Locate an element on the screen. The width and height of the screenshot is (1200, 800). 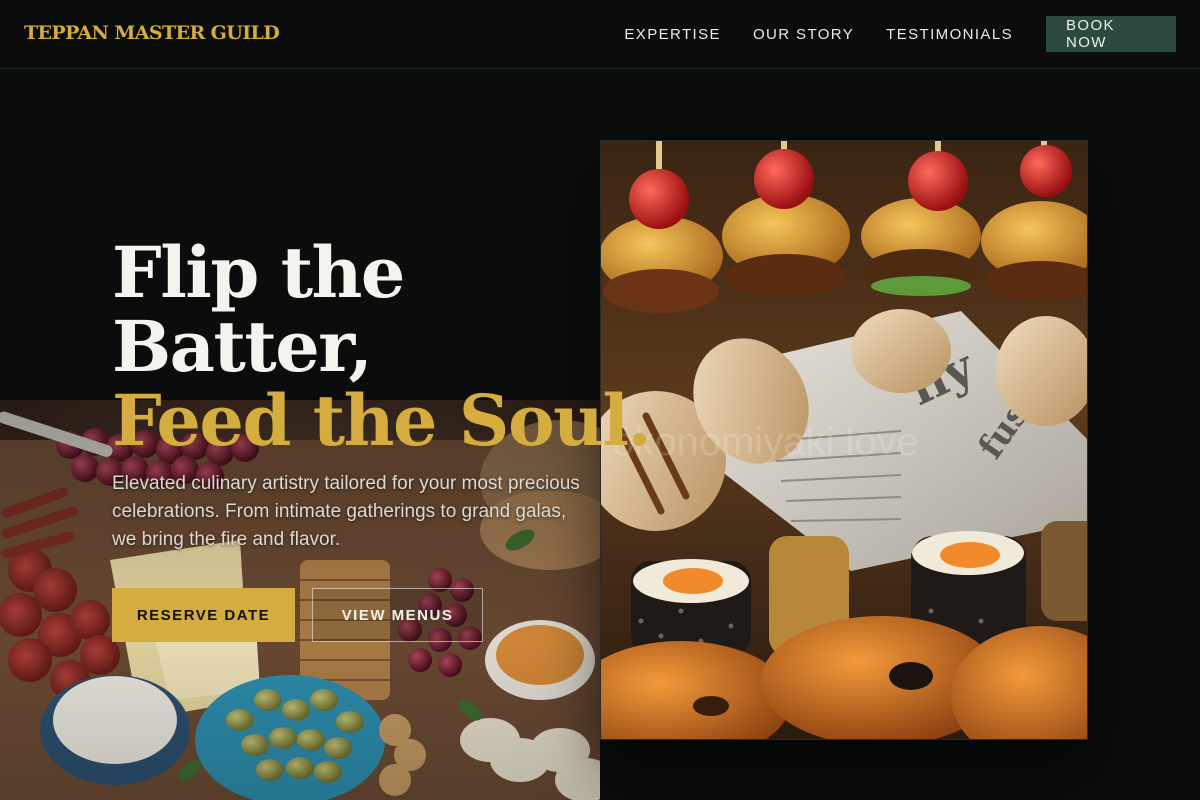
nav-link-expertise: EXPERTISE is located at coordinates (672, 34).